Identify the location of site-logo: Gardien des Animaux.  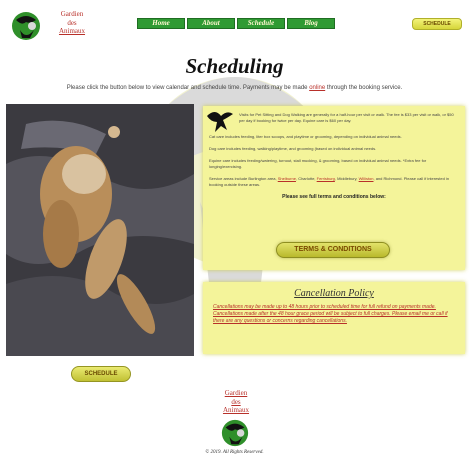
(50, 26).